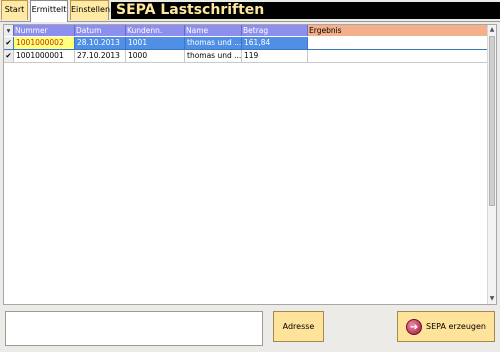 Image resolution: width=500 pixels, height=352 pixels. Describe the element at coordinates (414, 326) in the screenshot. I see `arrow-right-icon: ➔` at that location.